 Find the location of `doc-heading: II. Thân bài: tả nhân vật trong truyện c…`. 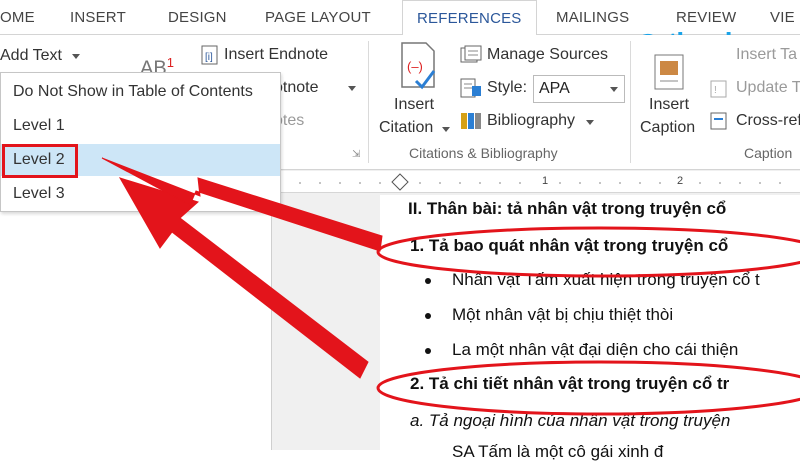

doc-heading: II. Thân bài: tả nhân vật trong truyện c… is located at coordinates (567, 208).